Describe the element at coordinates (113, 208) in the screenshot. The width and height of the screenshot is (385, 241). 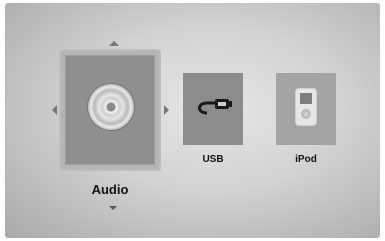
I see `nav-down-arrow-icon` at that location.